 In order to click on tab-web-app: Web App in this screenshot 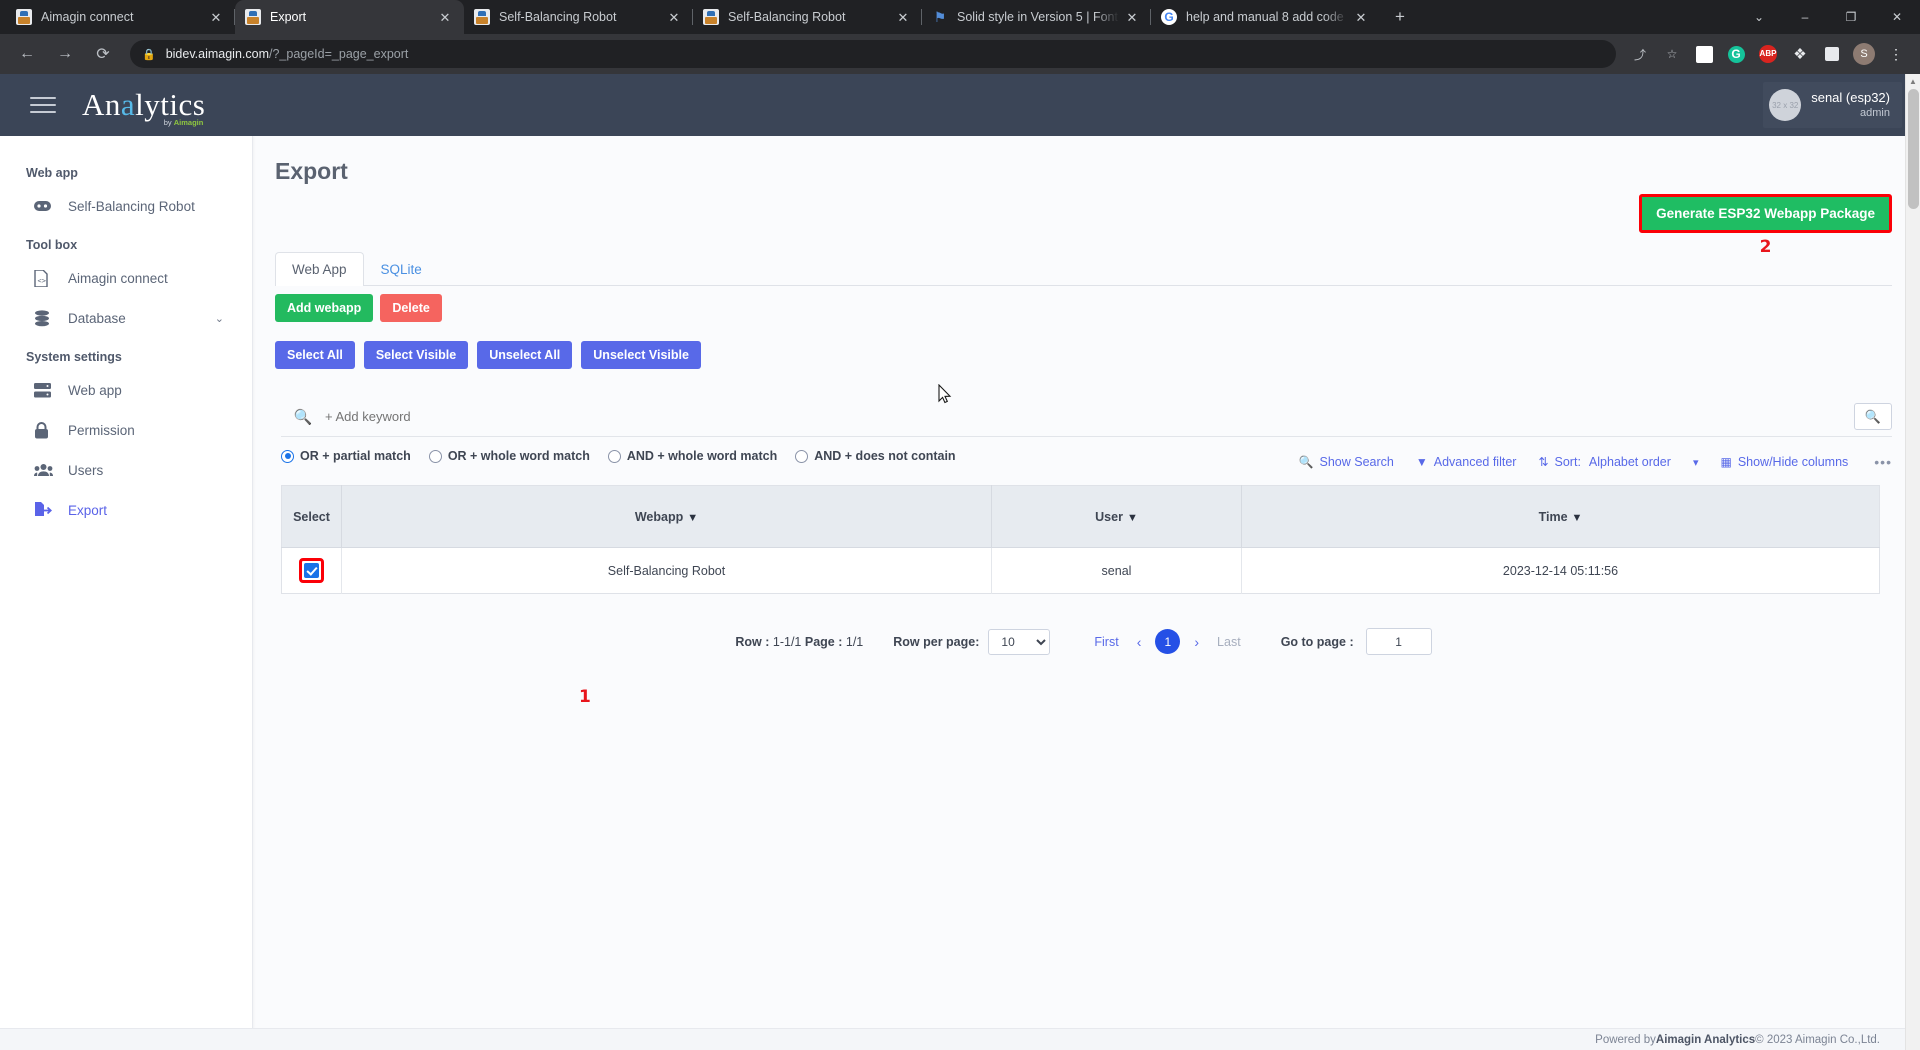, I will do `click(319, 269)`.